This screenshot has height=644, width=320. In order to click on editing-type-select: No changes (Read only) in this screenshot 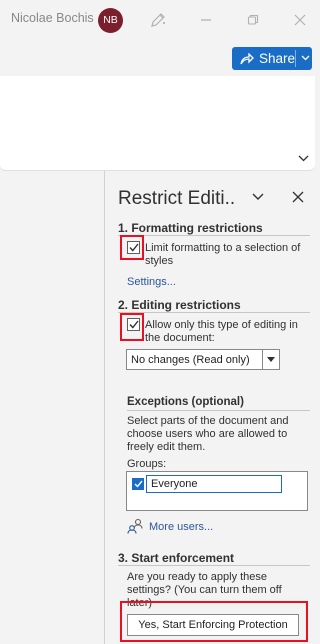, I will do `click(203, 359)`.